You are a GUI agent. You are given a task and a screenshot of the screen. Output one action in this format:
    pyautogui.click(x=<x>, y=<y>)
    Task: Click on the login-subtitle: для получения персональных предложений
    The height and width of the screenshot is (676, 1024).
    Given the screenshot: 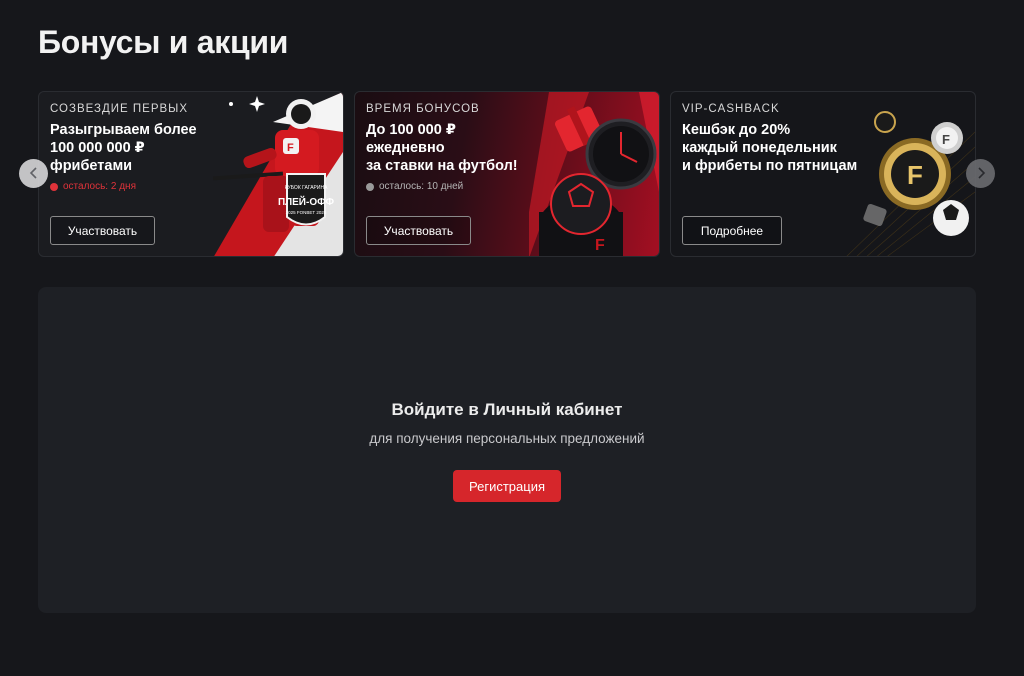 What is the action you would take?
    pyautogui.click(x=507, y=438)
    